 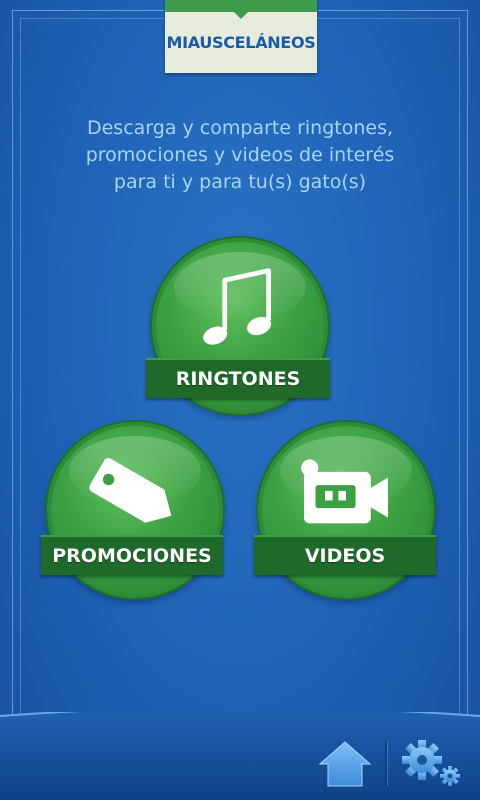 I want to click on promociones-label: PROMOCIONES, so click(x=132, y=556).